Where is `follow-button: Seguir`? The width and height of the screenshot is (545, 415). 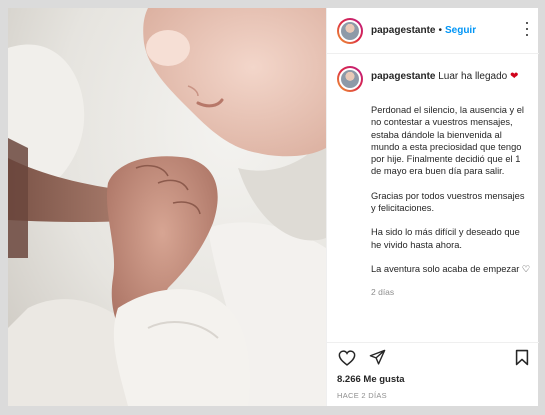
follow-button: Seguir is located at coordinates (460, 30).